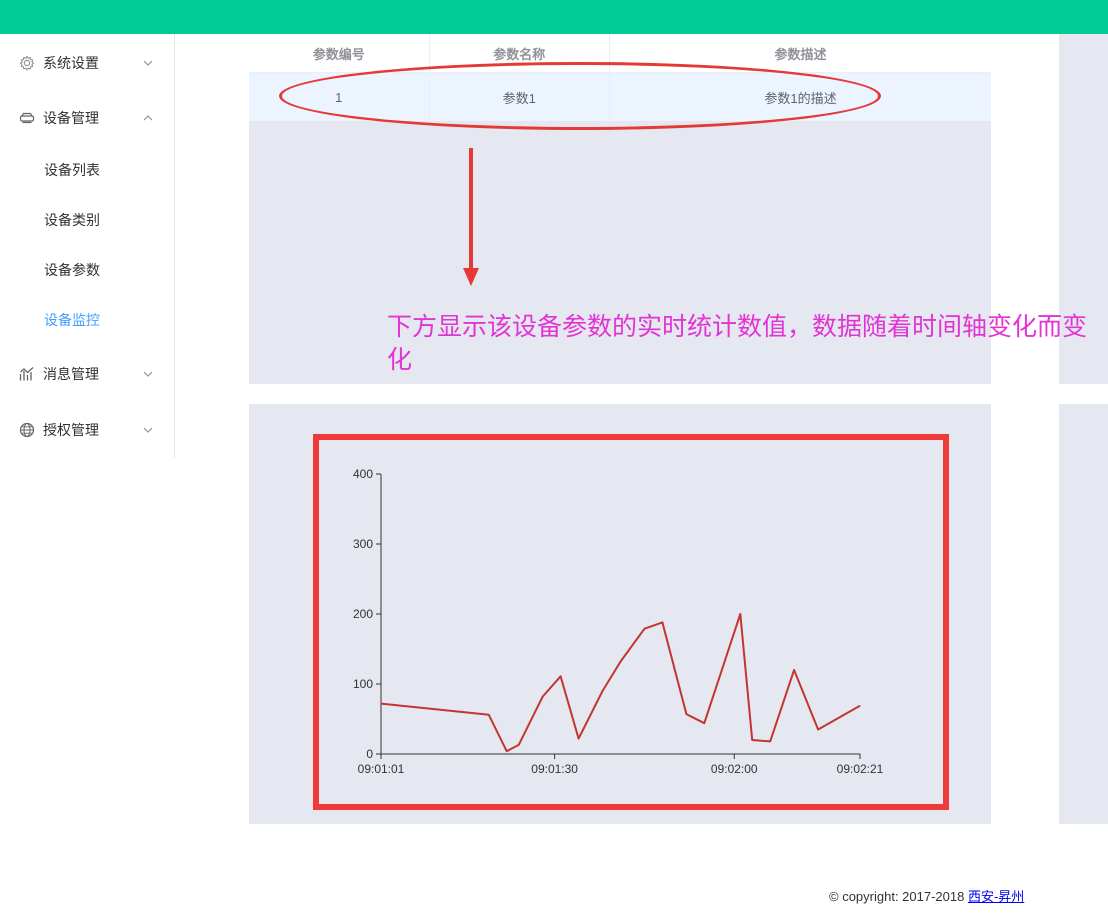 The height and width of the screenshot is (914, 1108). What do you see at coordinates (72, 320) in the screenshot?
I see `submenu-label: 设备监控` at bounding box center [72, 320].